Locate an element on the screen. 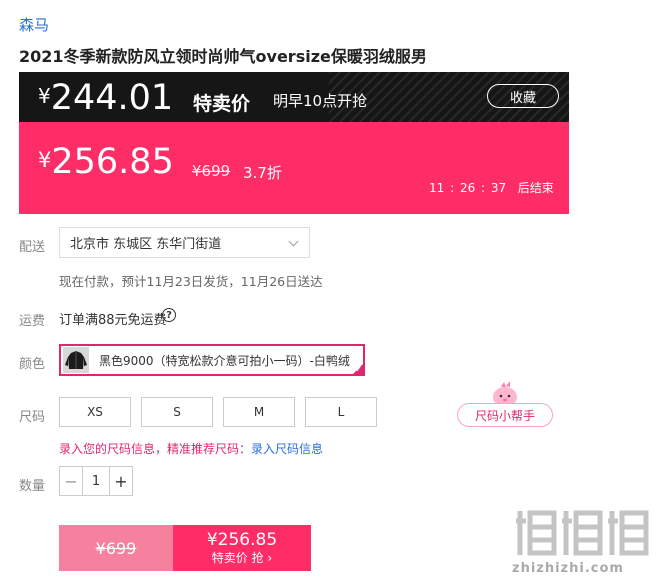 This screenshot has height=586, width=663. size-info-link: 录入尺码信息 is located at coordinates (287, 449).